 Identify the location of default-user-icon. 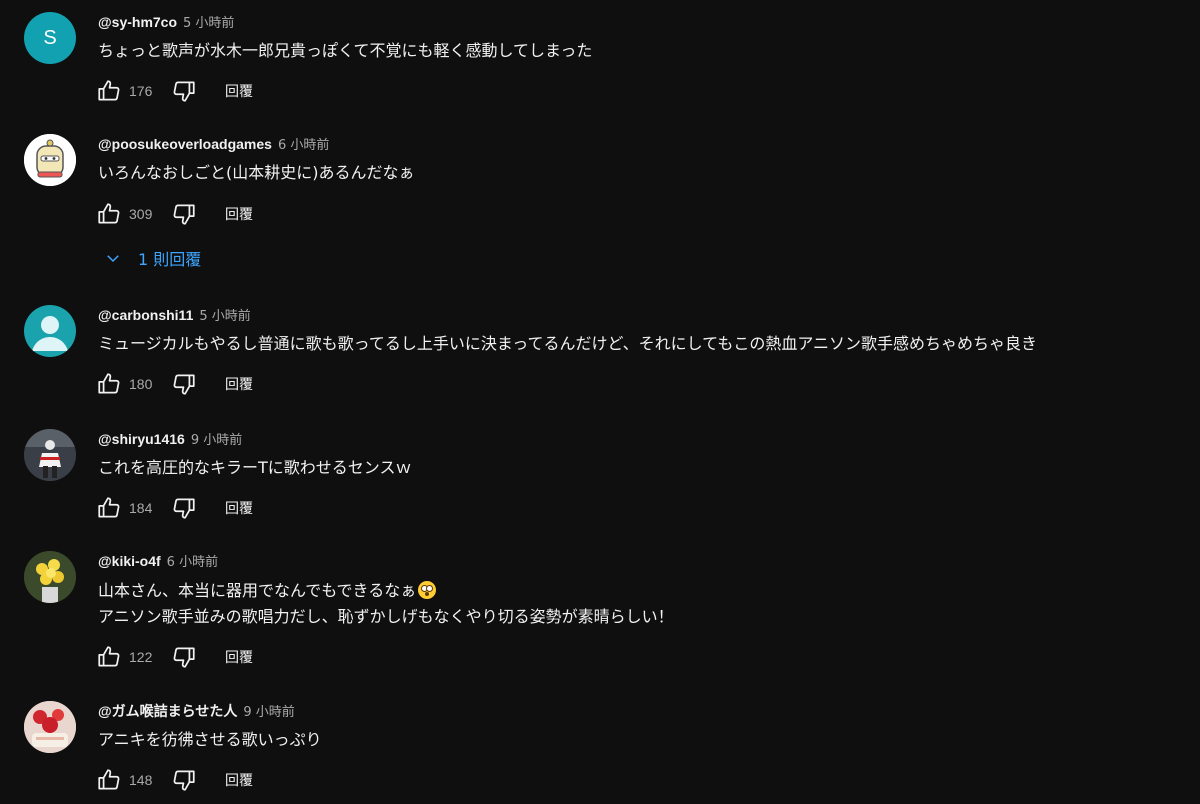
(50, 333).